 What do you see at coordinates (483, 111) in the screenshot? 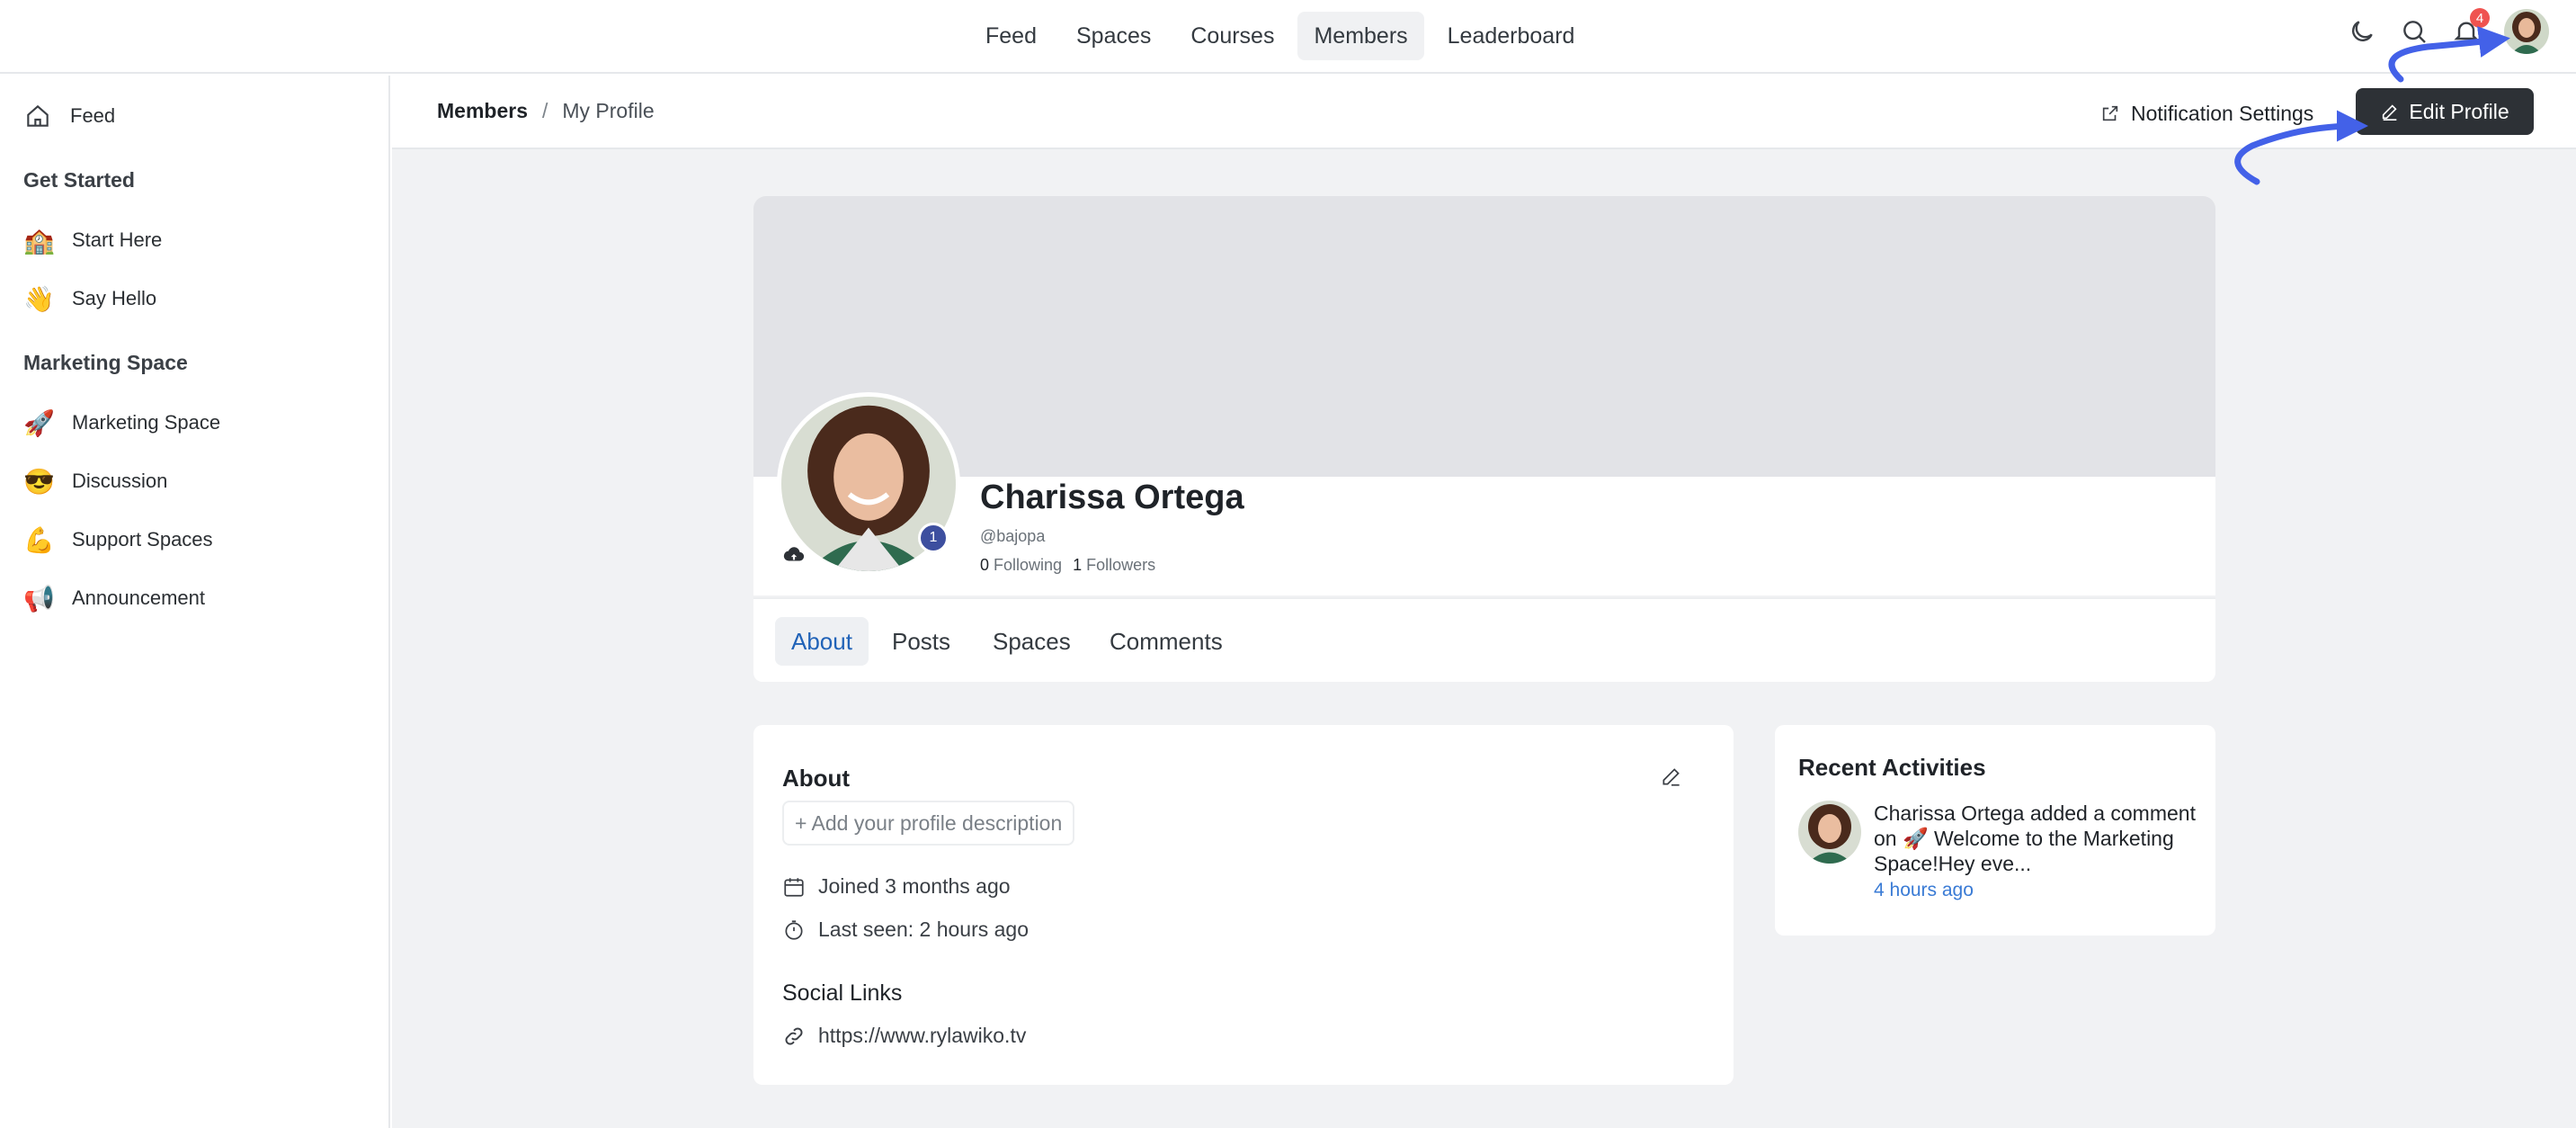
I see `breadcrumb-members-link: Members` at bounding box center [483, 111].